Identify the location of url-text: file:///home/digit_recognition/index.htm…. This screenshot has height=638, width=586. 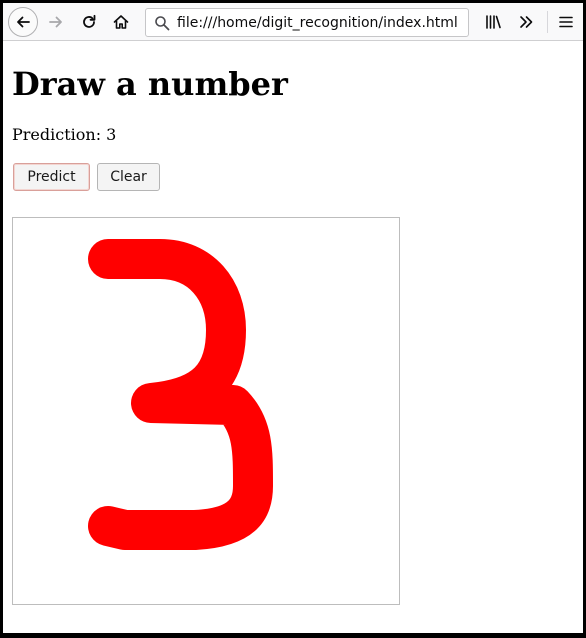
(317, 23).